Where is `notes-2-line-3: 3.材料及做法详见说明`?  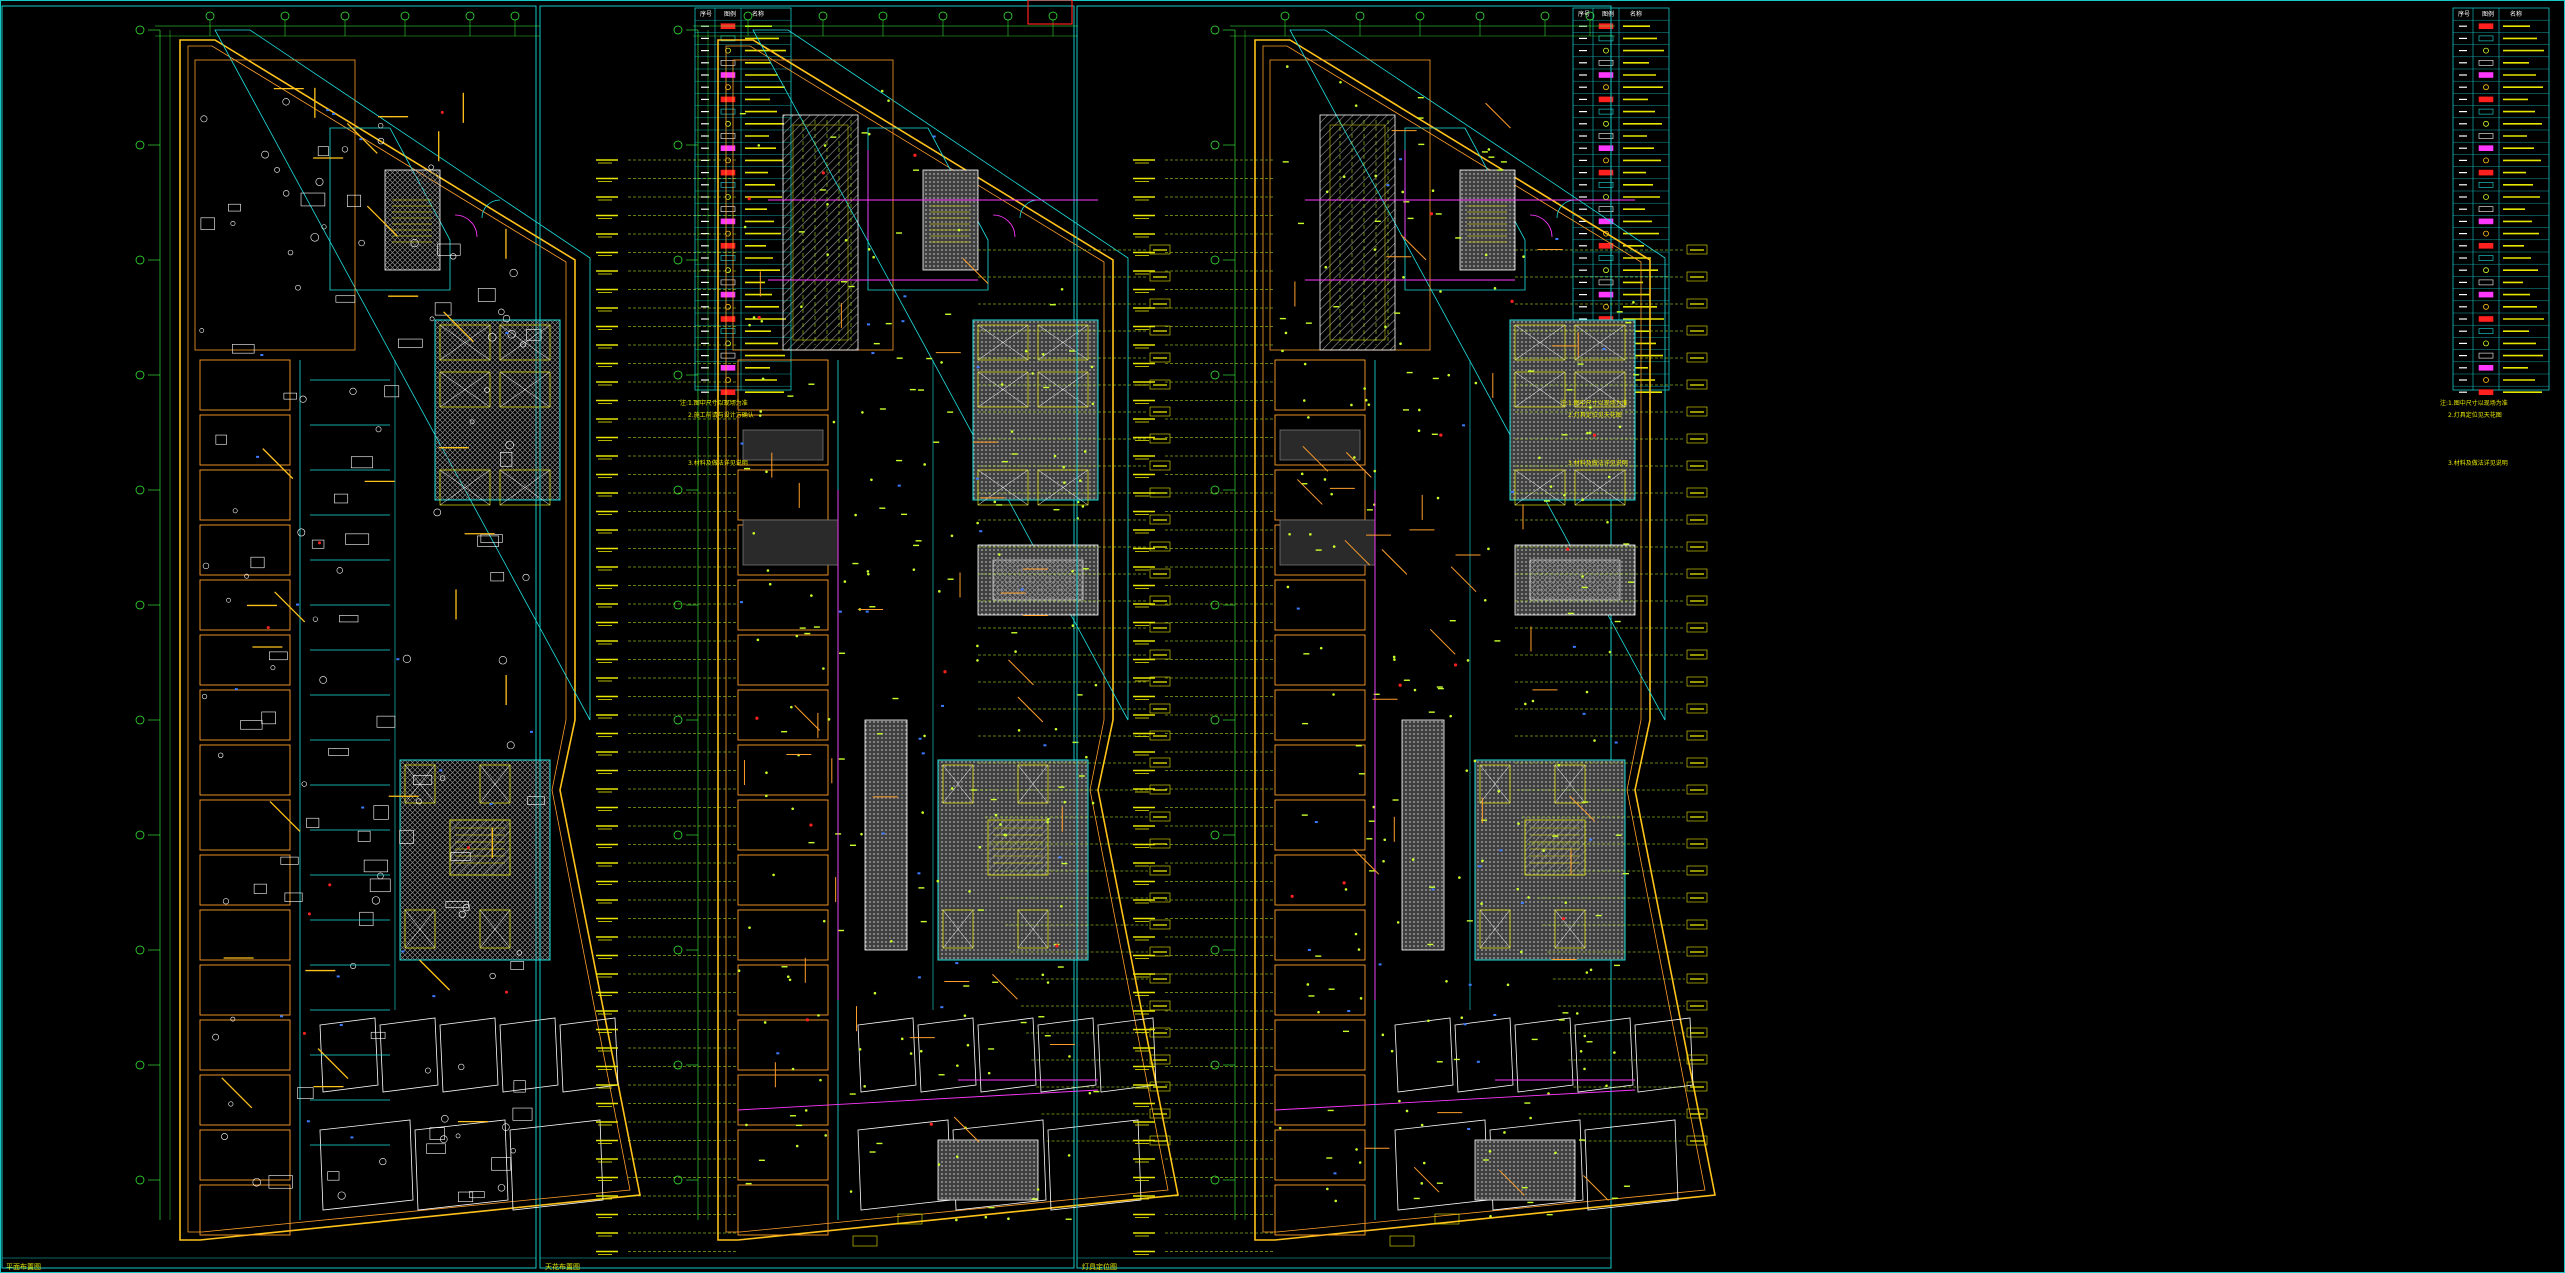 notes-2-line-3: 3.材料及做法详见说明 is located at coordinates (1598, 463).